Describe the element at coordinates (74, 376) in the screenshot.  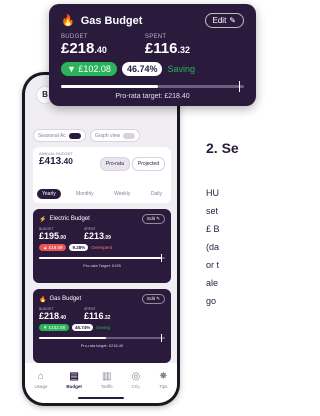
I see `budget-icon: ▤` at that location.